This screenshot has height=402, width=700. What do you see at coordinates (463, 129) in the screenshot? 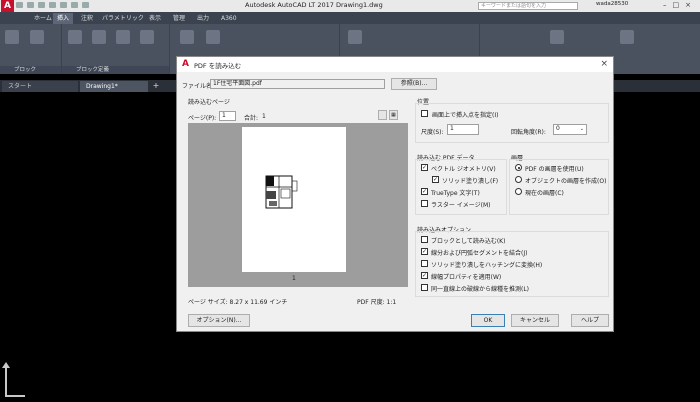
I see `scale-field: 1` at bounding box center [463, 129].